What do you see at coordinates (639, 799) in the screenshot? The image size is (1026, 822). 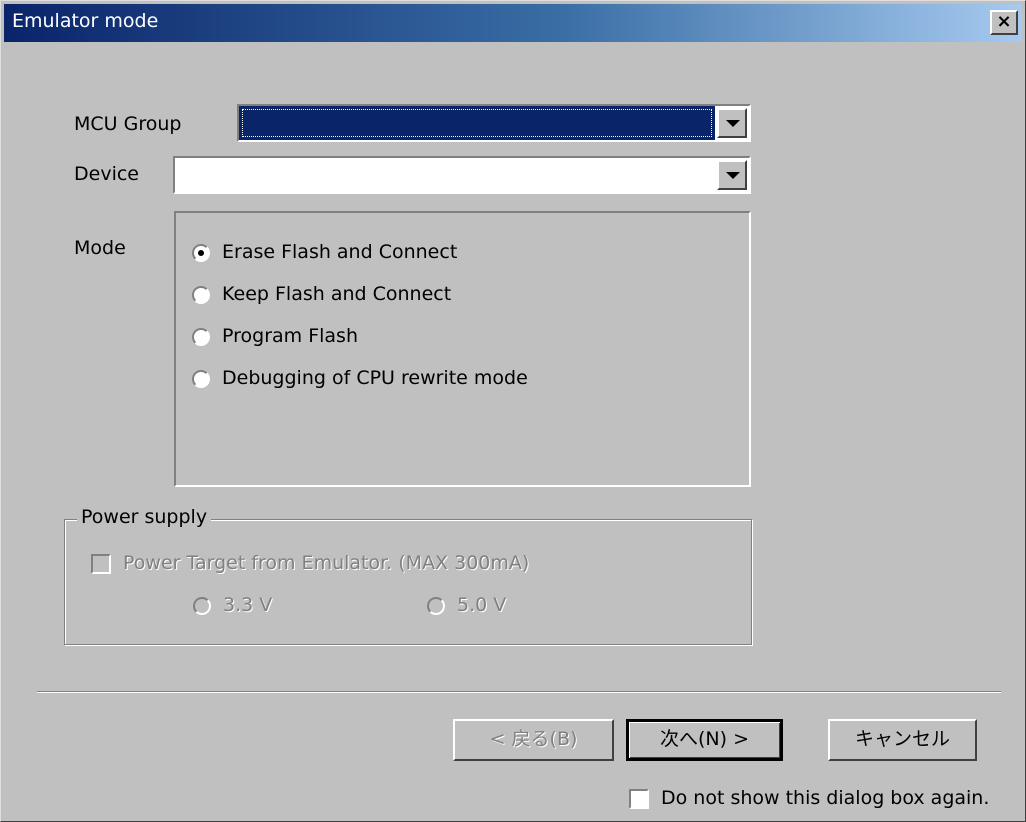 I see `dont-show-again-checkbox` at bounding box center [639, 799].